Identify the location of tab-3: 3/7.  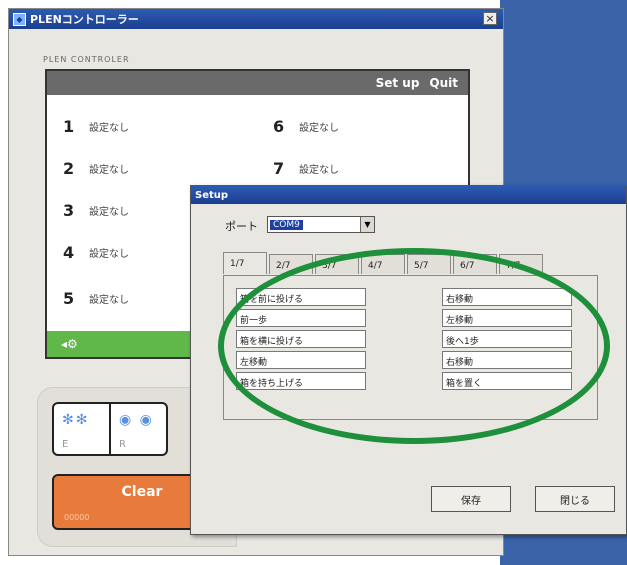
(337, 264).